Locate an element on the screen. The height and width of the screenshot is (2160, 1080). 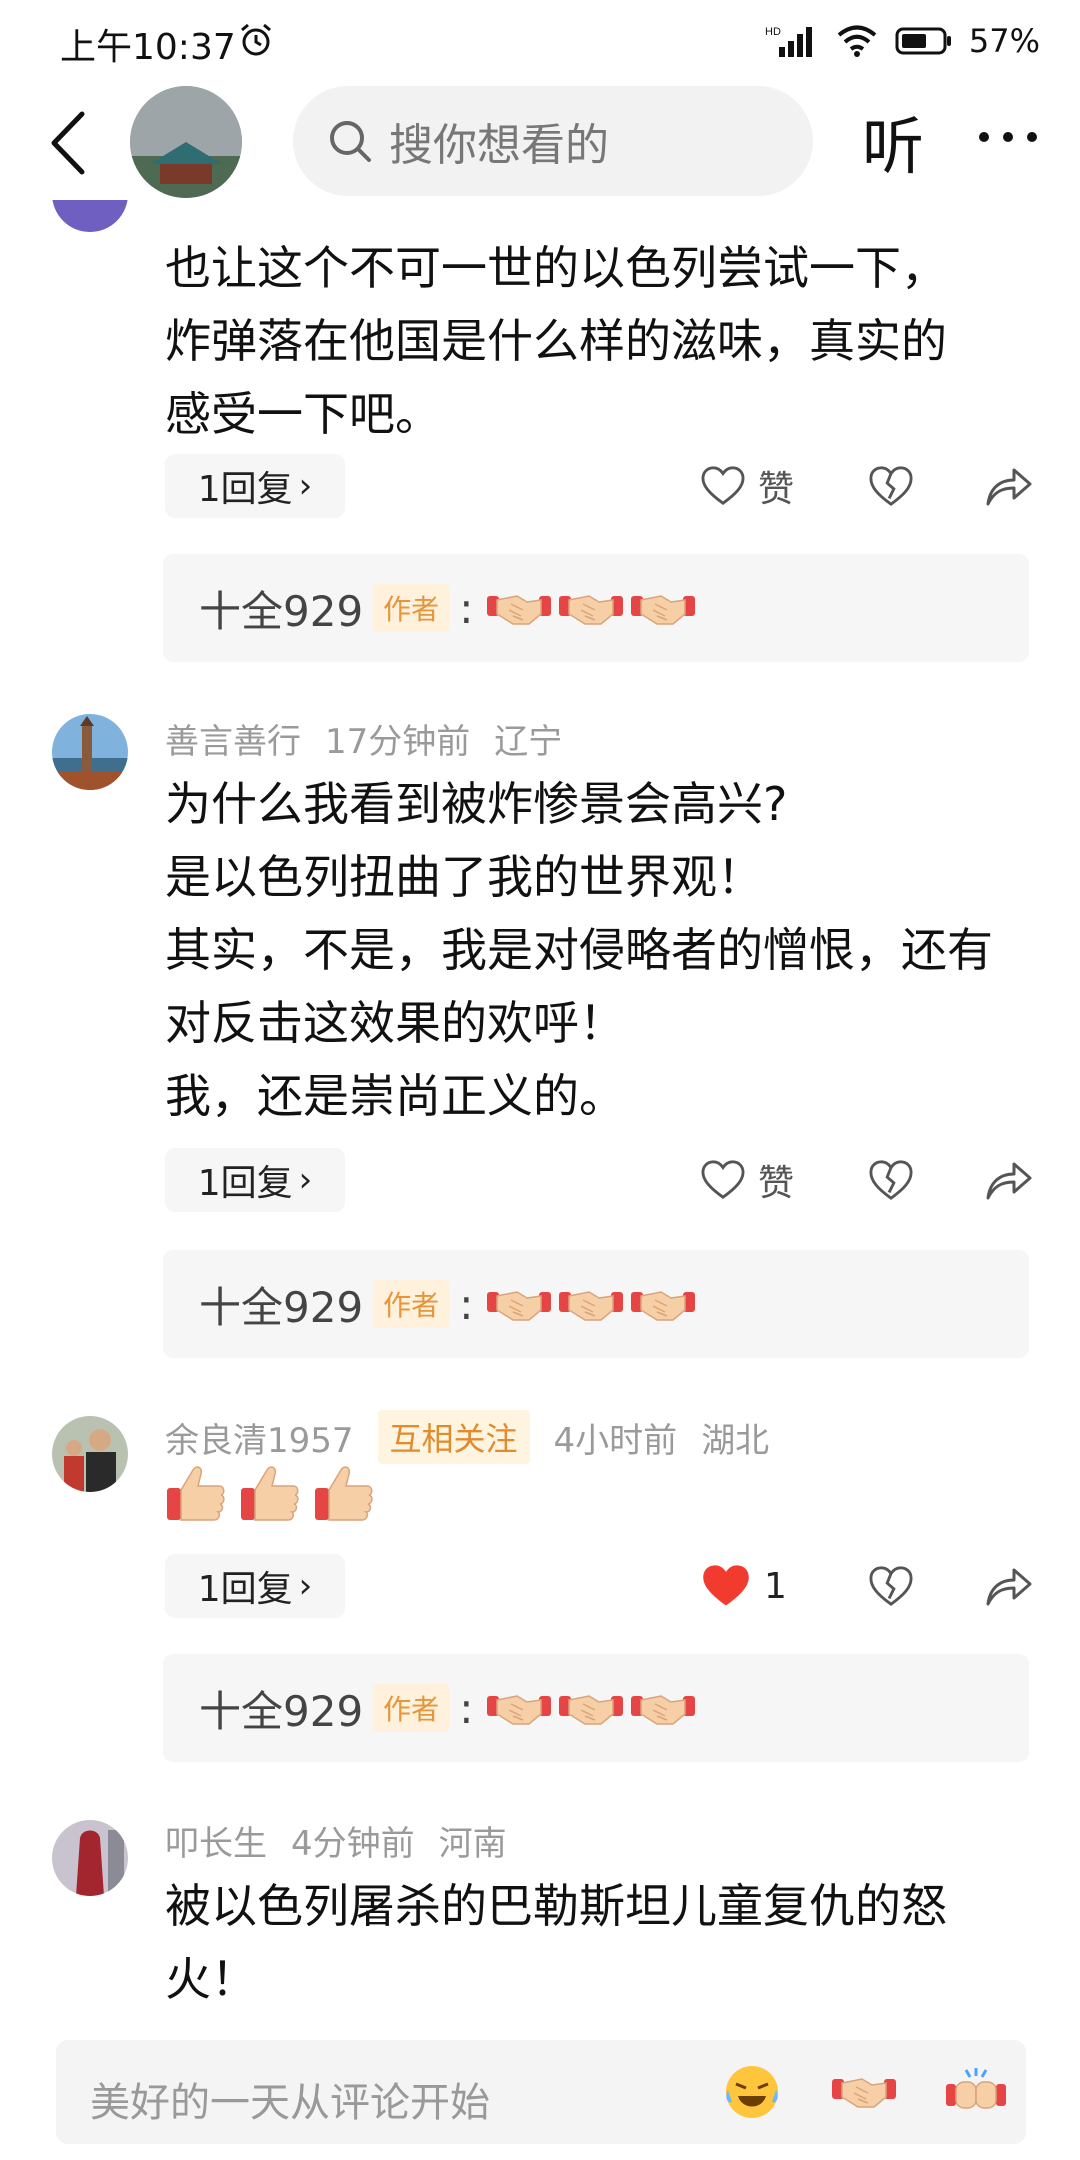
mutual-follow-tag: 互相关注 is located at coordinates (453, 1437).